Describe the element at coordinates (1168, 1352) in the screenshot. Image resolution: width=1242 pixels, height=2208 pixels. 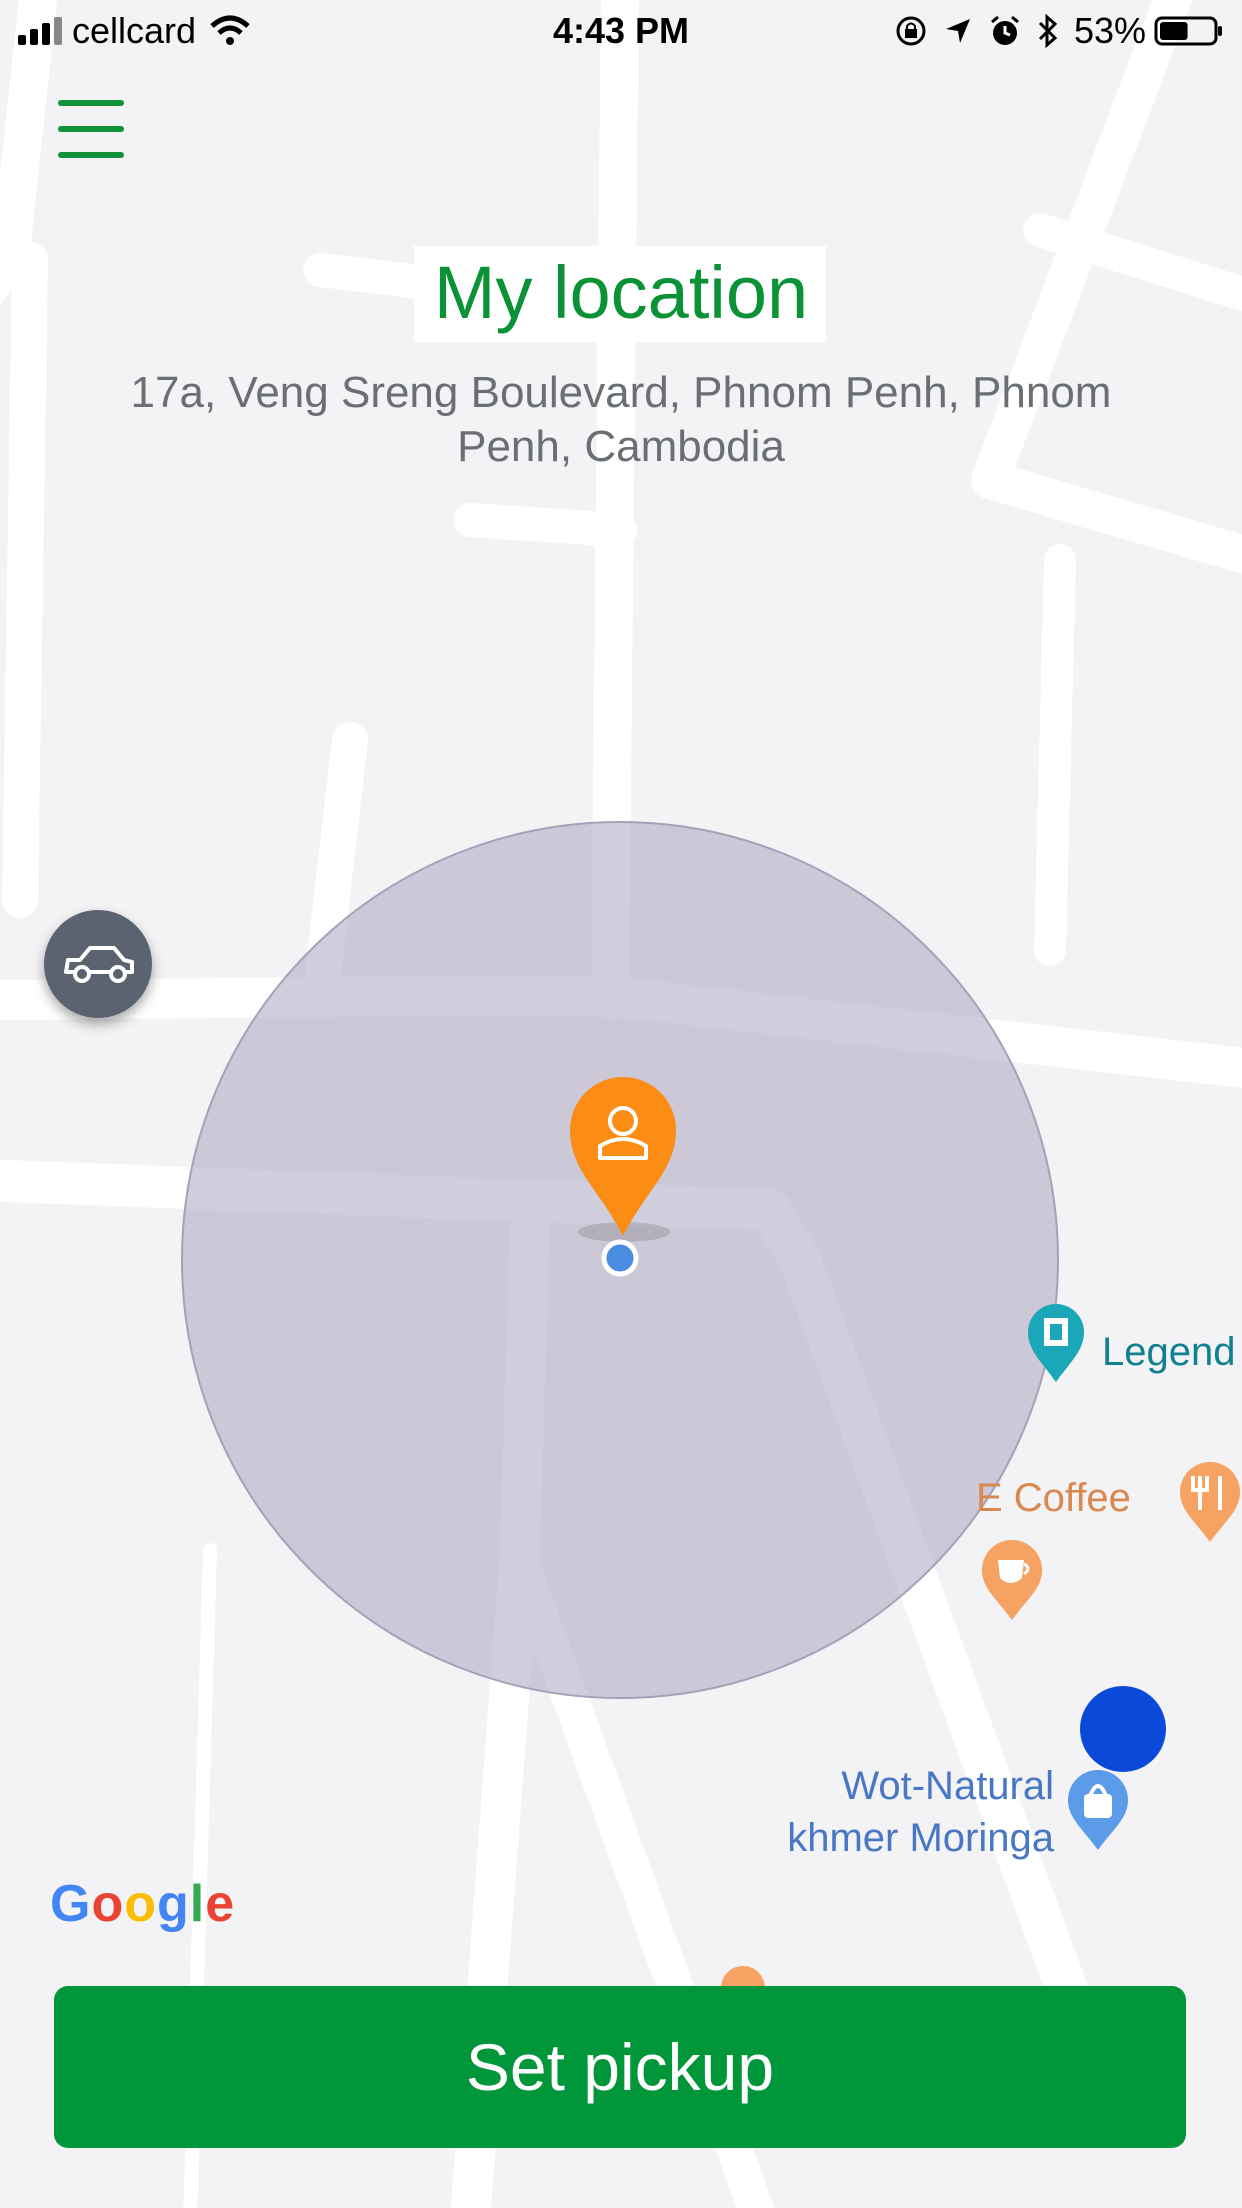
I see `poi-label-legend: Legend` at that location.